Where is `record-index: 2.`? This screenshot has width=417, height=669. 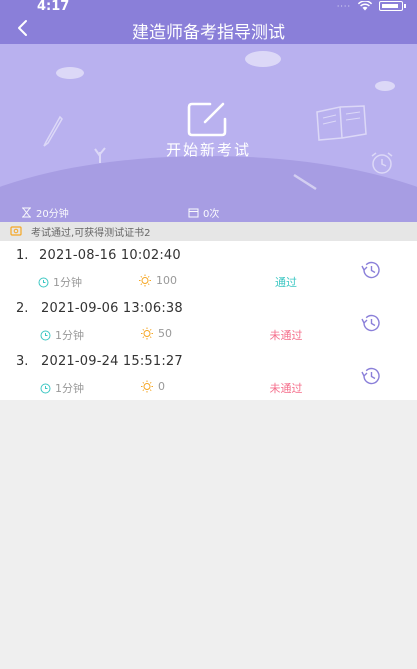
record-index: 2. is located at coordinates (22, 308).